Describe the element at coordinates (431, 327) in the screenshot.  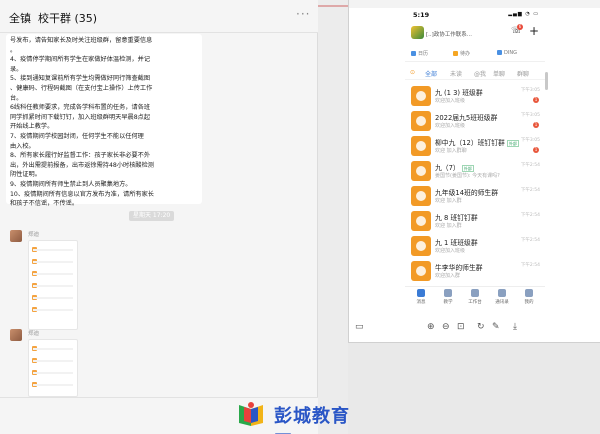
I see `zoom-in-icon: ⊕` at that location.